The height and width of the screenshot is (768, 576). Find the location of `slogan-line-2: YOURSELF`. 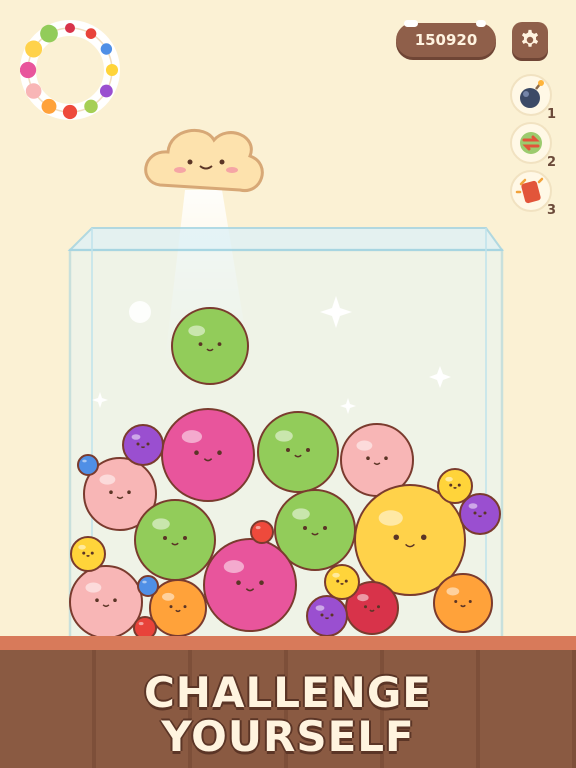

slogan-line-2: YOURSELF is located at coordinates (288, 736).